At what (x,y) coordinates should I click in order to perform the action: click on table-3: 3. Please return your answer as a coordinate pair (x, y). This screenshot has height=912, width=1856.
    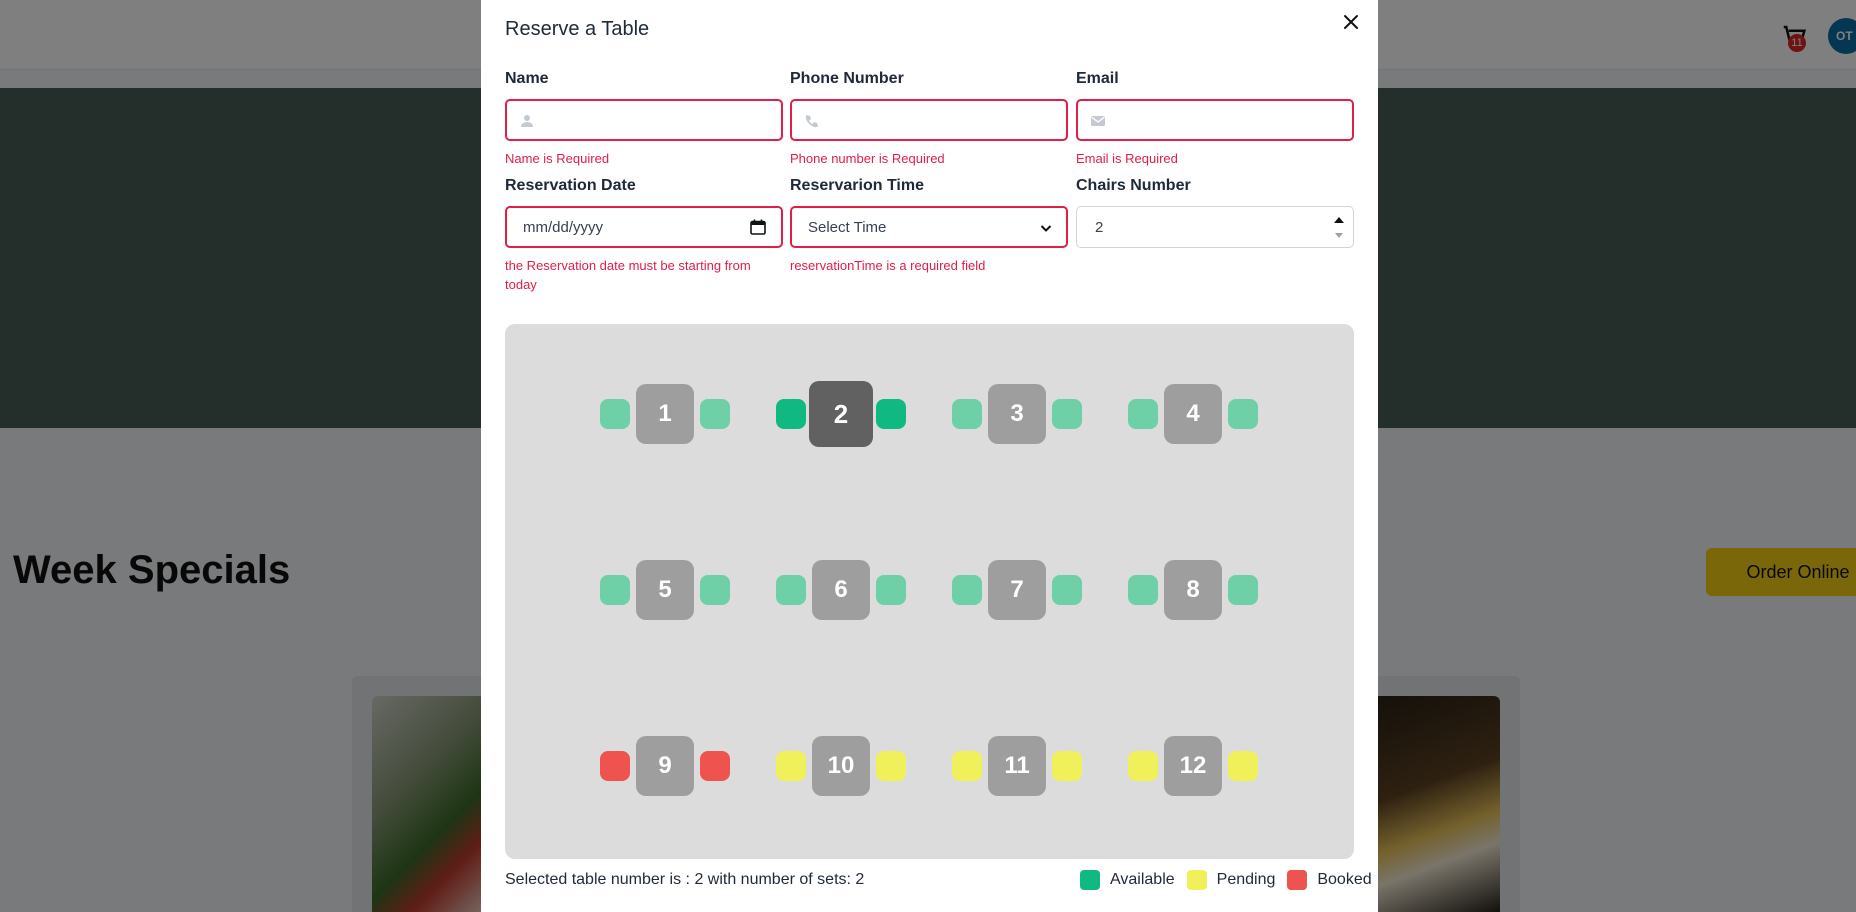
    Looking at the image, I should click on (1017, 414).